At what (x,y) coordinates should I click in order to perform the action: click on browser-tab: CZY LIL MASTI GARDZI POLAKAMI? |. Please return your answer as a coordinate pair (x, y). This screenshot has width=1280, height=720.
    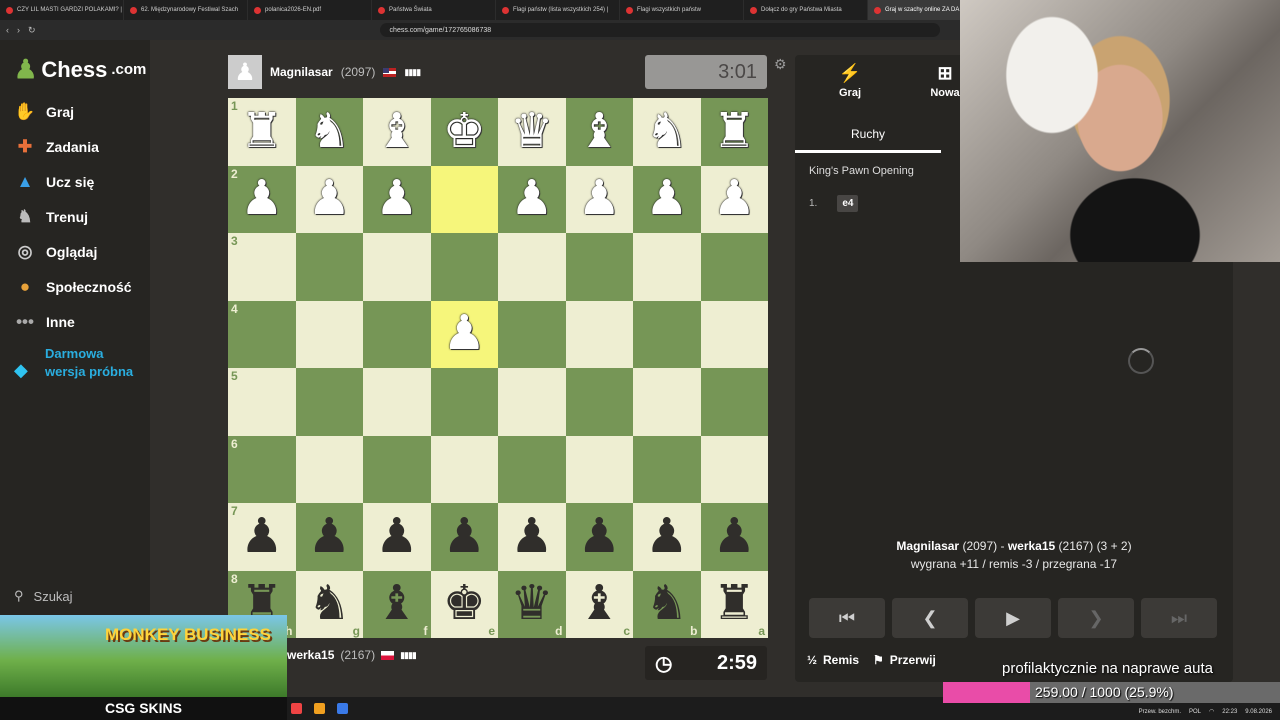
    Looking at the image, I should click on (62, 10).